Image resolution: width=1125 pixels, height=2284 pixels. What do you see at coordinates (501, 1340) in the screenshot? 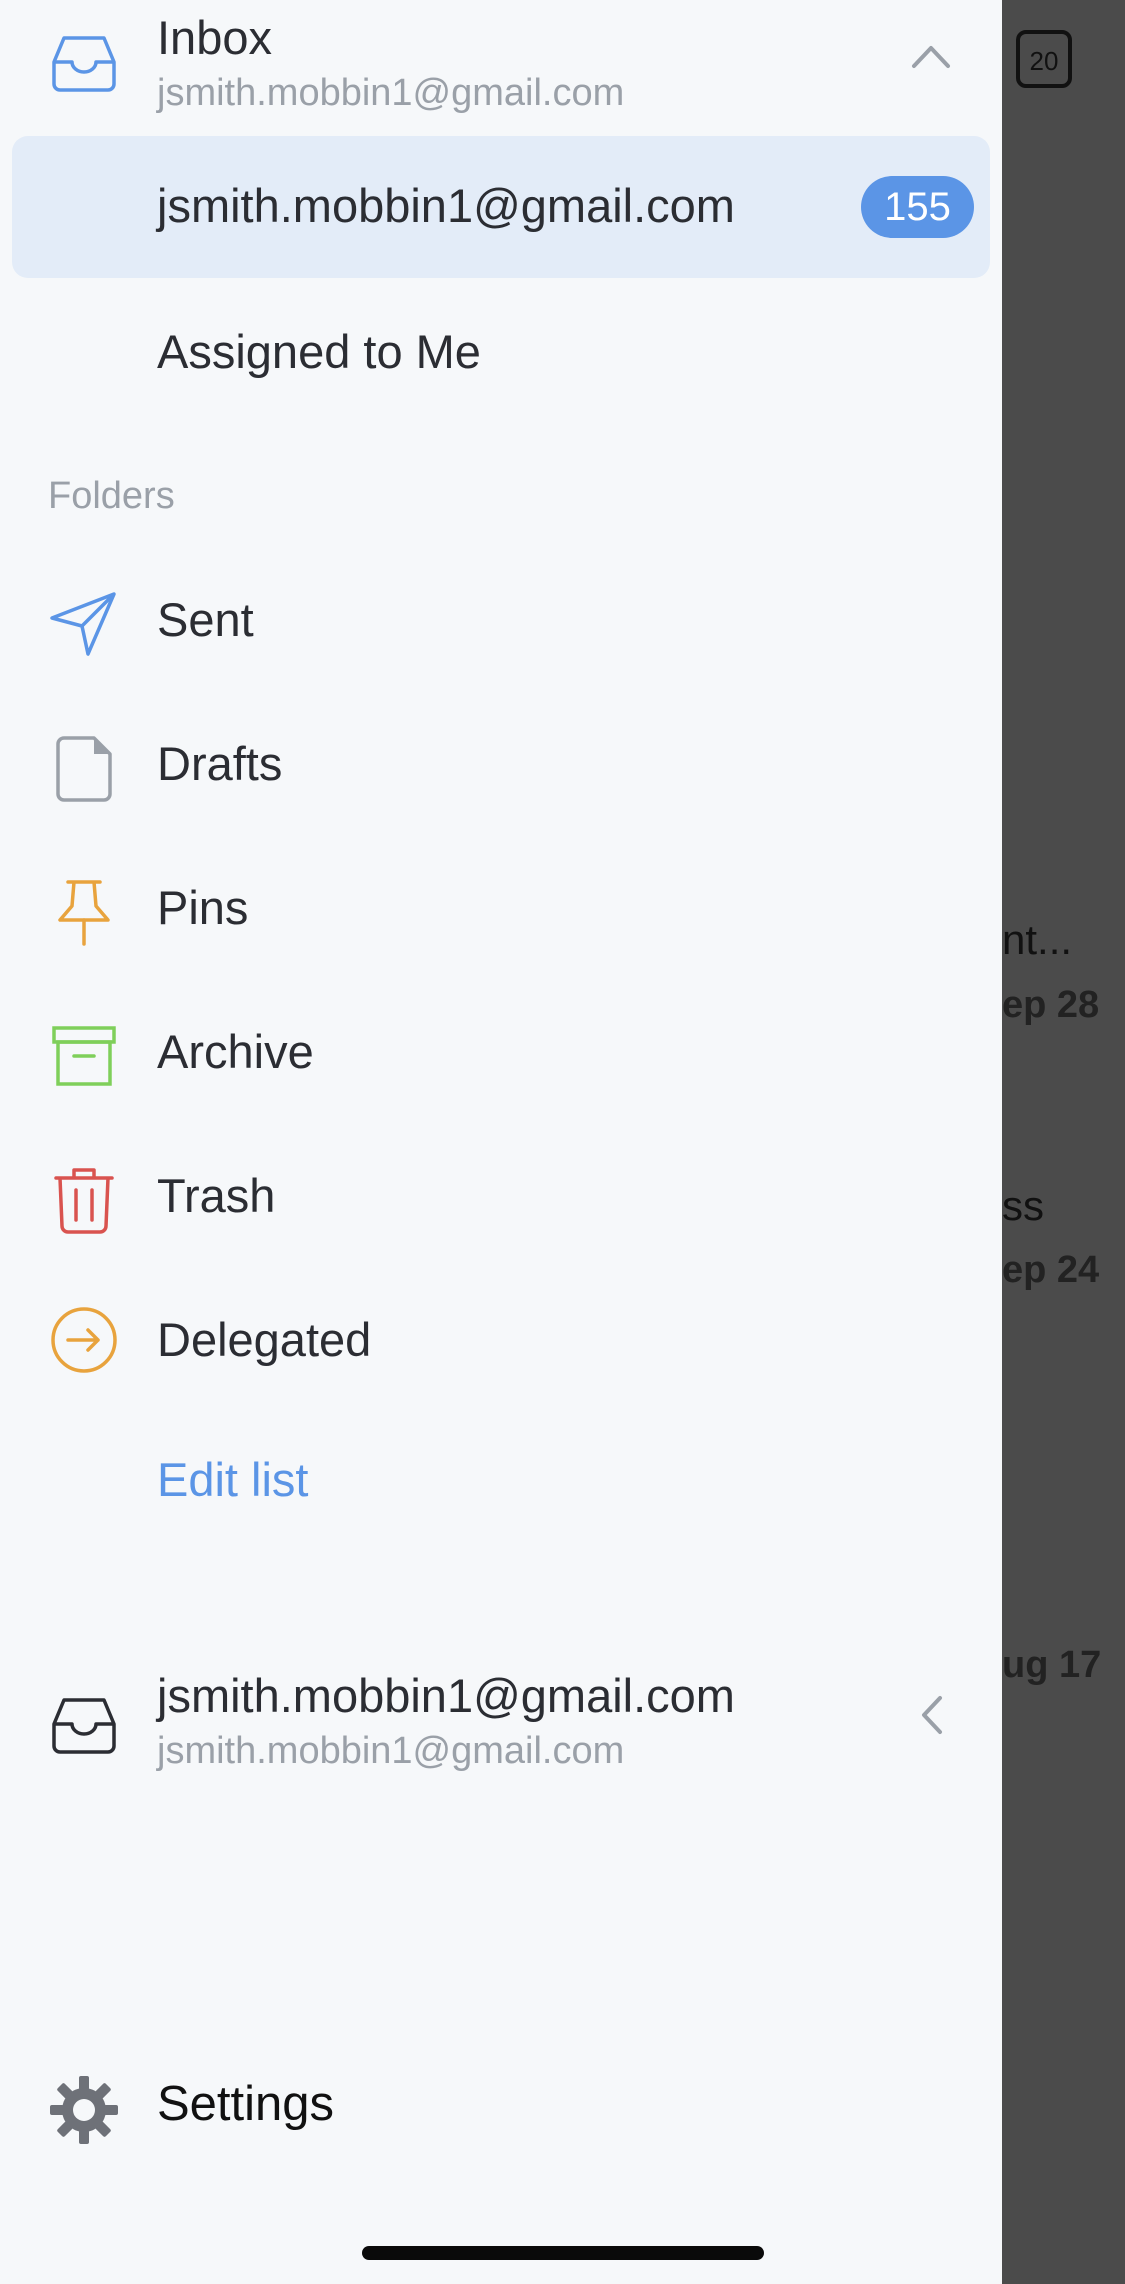
I see `folder-item-delegated: Delegated` at bounding box center [501, 1340].